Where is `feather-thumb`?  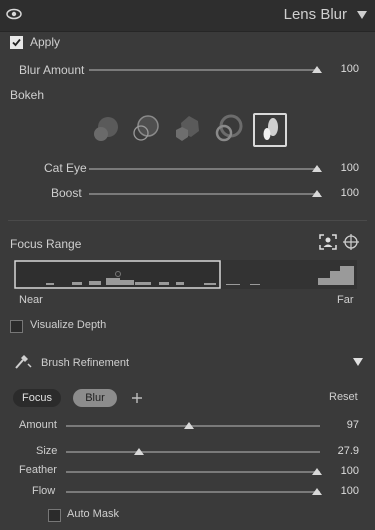
feather-thumb is located at coordinates (317, 471).